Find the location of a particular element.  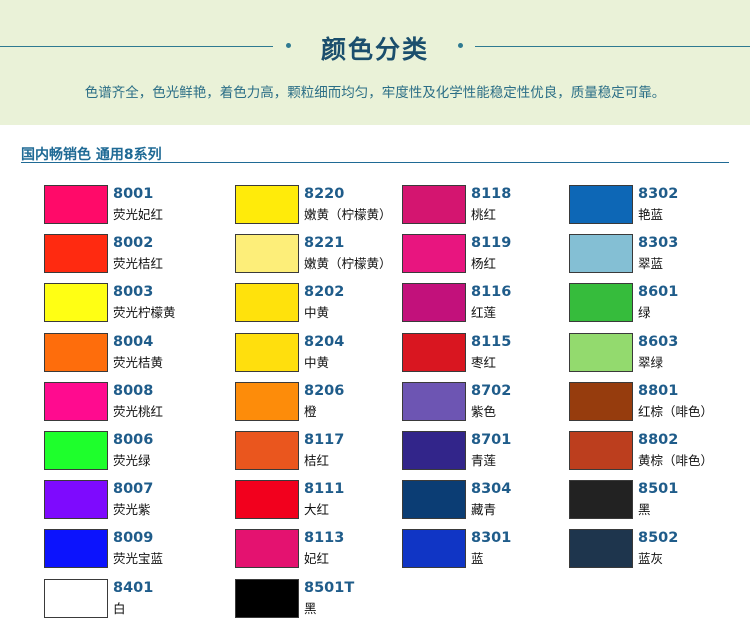

color-name: 荧光桃红 is located at coordinates (138, 411).